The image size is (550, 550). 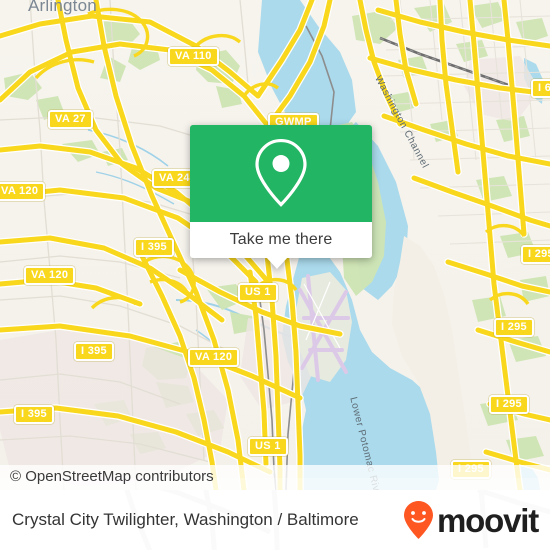 What do you see at coordinates (193, 56) in the screenshot?
I see `road-shield: VA 110` at bounding box center [193, 56].